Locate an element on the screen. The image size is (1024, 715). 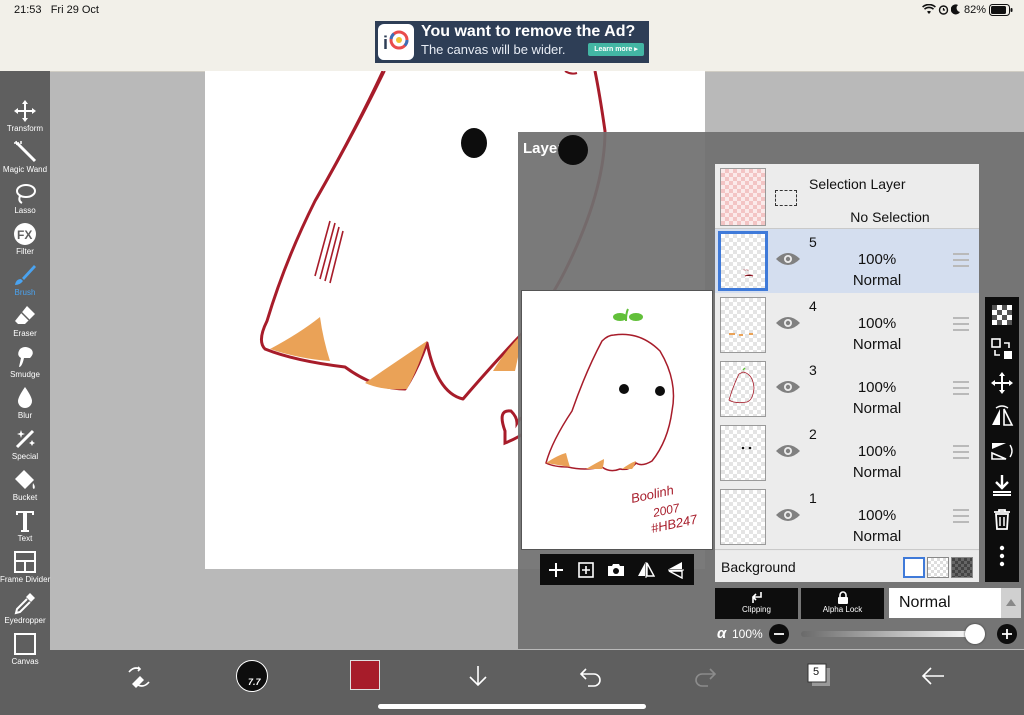
delete-layer-button is located at coordinates (1002, 519).